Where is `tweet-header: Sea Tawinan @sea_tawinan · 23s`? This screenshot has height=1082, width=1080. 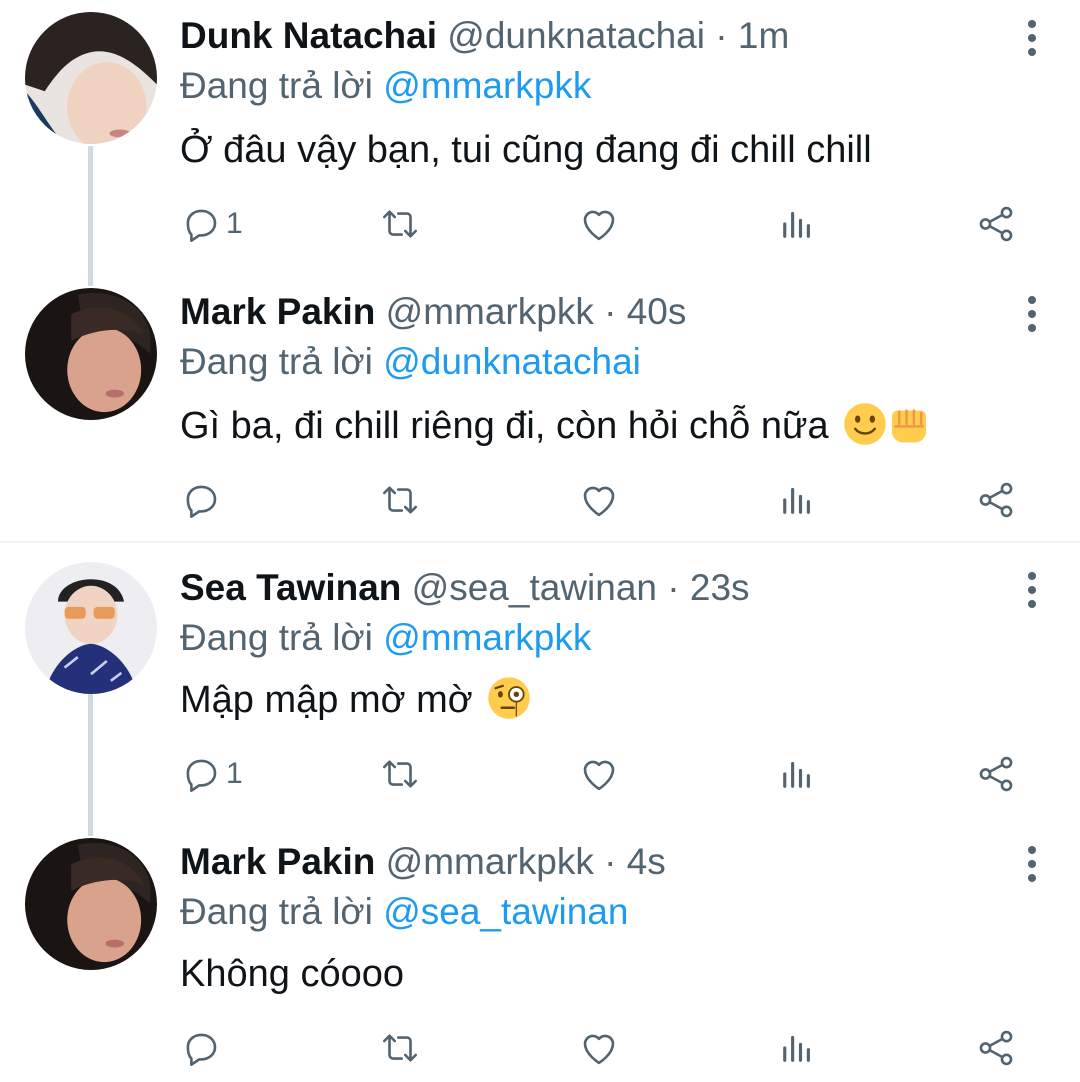 tweet-header: Sea Tawinan @sea_tawinan · 23s is located at coordinates (465, 588).